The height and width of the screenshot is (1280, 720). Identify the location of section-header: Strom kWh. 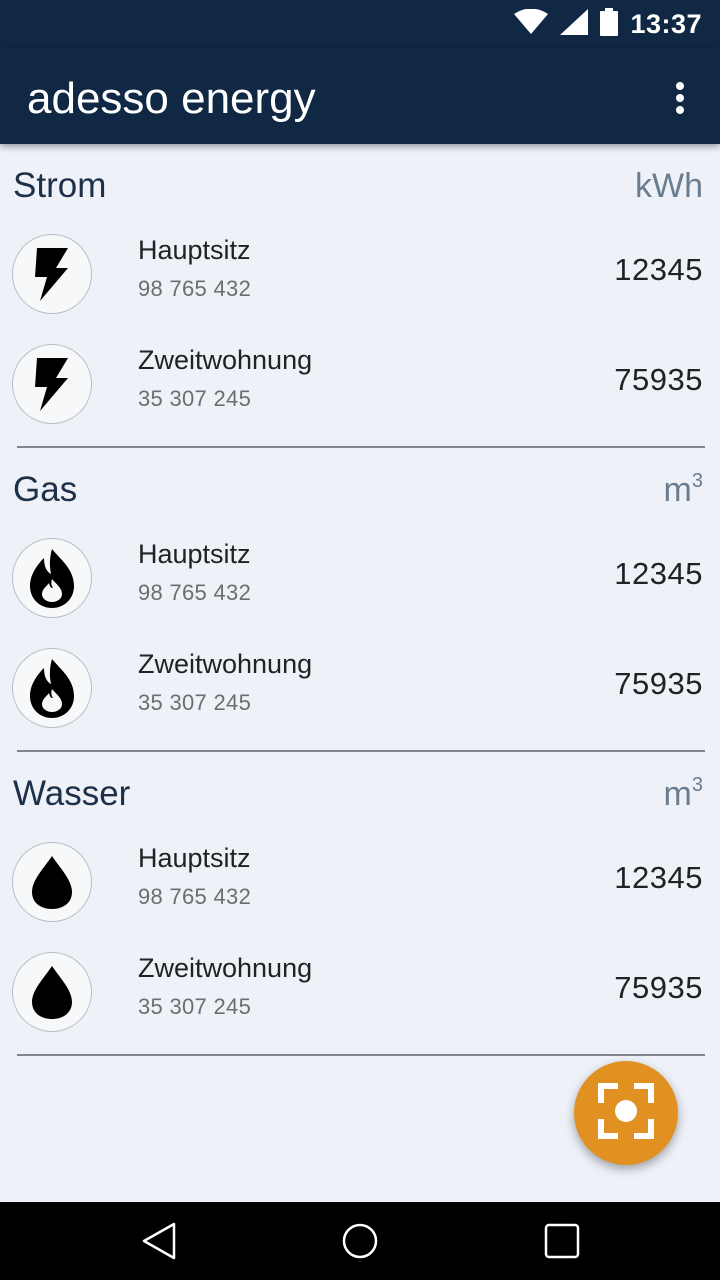
(360, 186).